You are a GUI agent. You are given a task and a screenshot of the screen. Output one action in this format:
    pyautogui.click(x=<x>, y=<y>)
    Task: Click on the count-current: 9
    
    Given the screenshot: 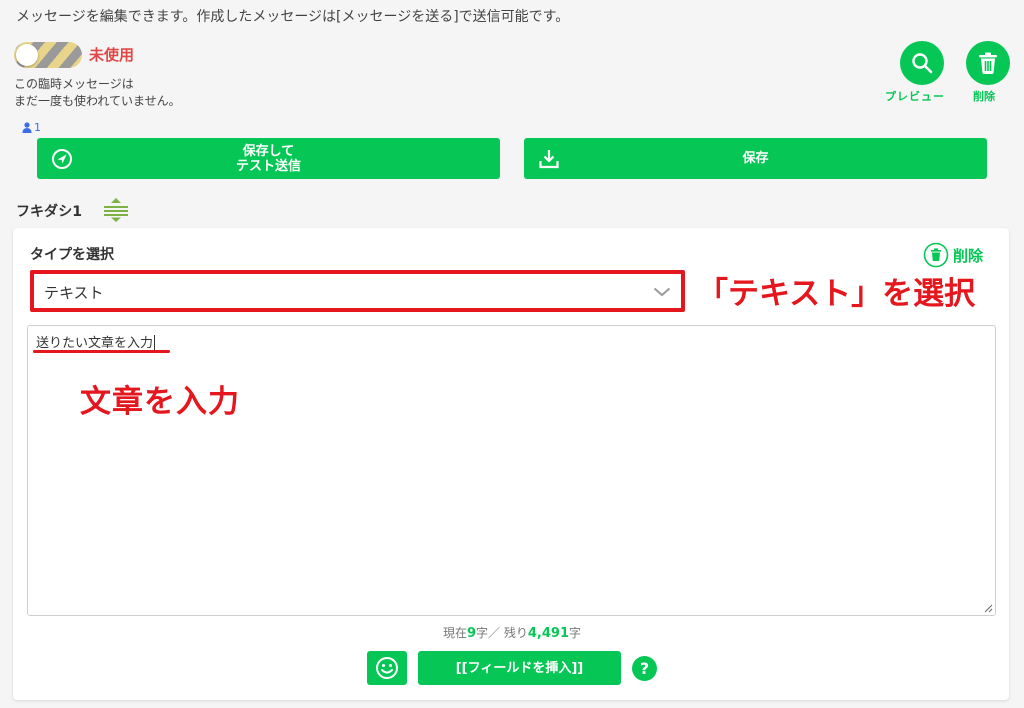 What is the action you would take?
    pyautogui.click(x=472, y=633)
    